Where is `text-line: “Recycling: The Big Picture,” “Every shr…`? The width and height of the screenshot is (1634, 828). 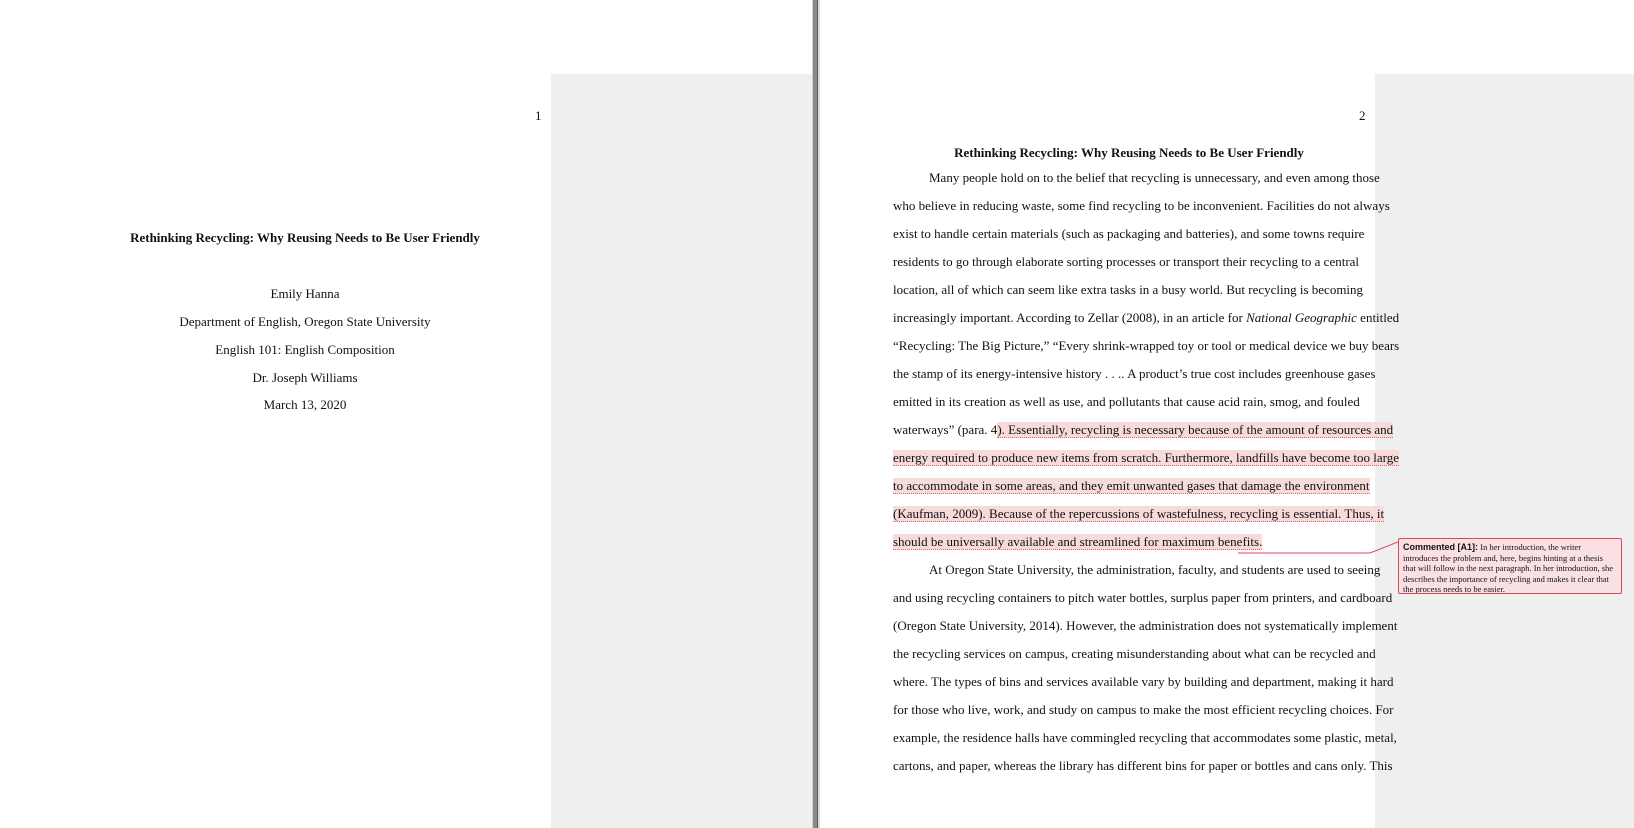 text-line: “Recycling: The Big Picture,” “Every shr… is located at coordinates (1146, 345).